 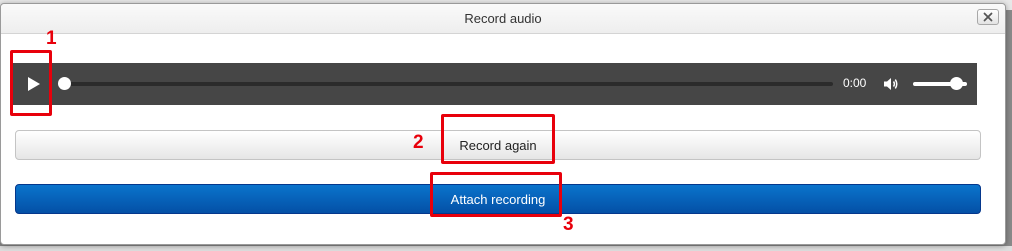 I want to click on close-x-icon, so click(x=988, y=17).